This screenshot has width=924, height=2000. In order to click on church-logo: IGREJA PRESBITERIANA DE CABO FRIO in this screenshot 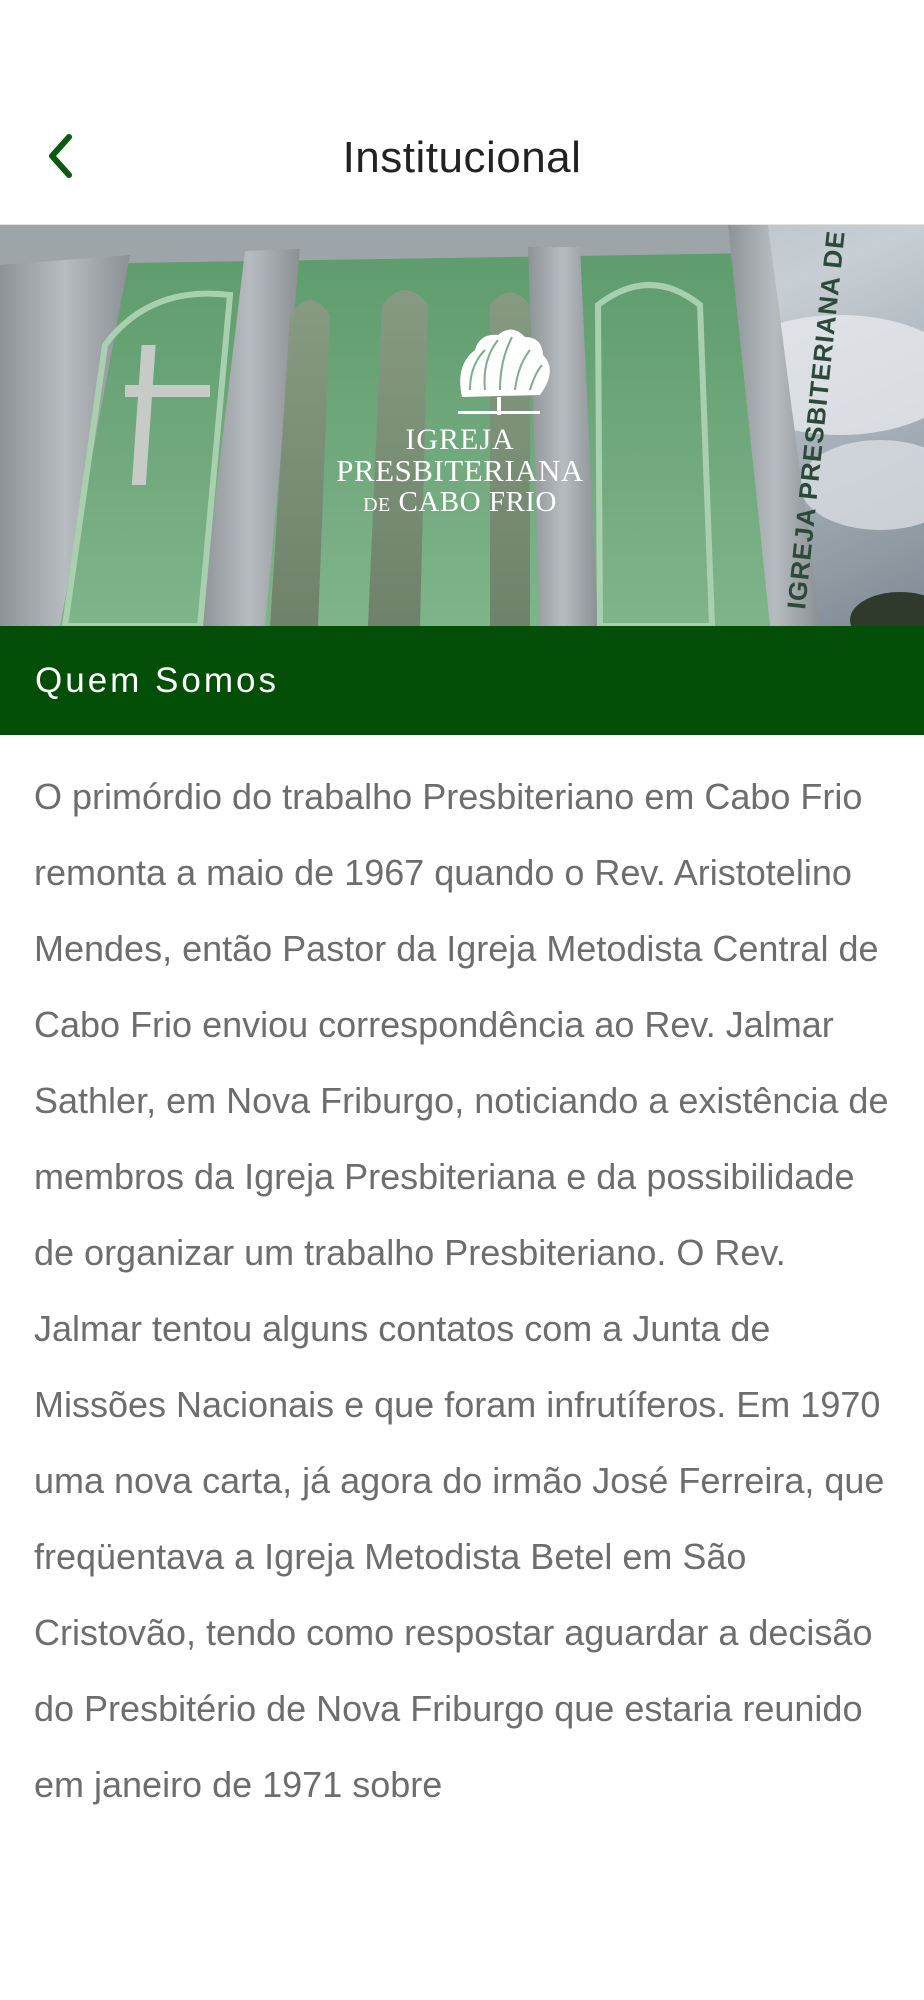, I will do `click(460, 470)`.